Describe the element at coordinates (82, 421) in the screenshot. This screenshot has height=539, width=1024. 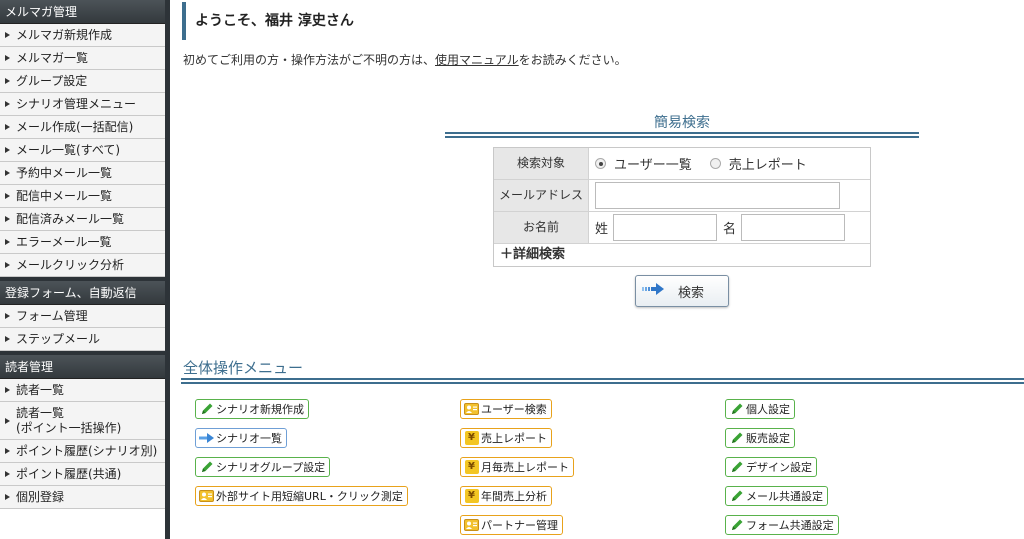
I see `sidebar-item-reader-list-points: 読者一覧 (ポイント一括操作)` at that location.